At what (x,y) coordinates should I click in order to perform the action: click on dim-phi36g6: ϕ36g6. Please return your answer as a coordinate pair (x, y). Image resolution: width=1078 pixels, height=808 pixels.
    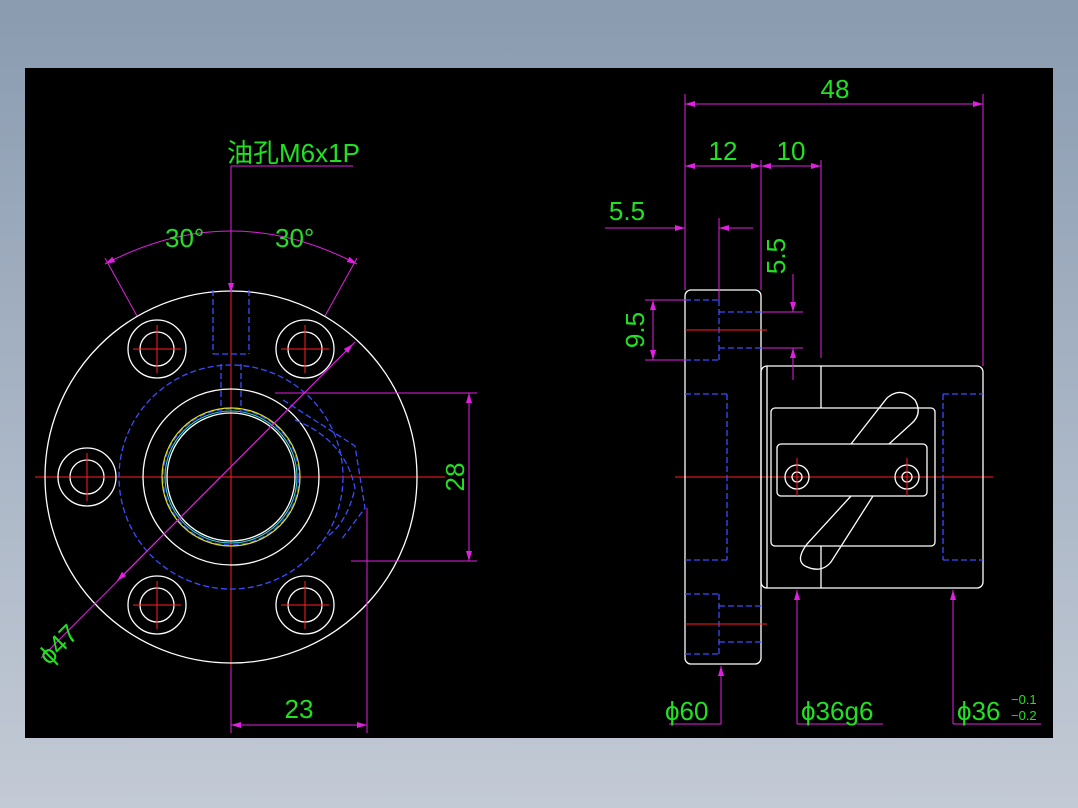
    Looking at the image, I should click on (837, 711).